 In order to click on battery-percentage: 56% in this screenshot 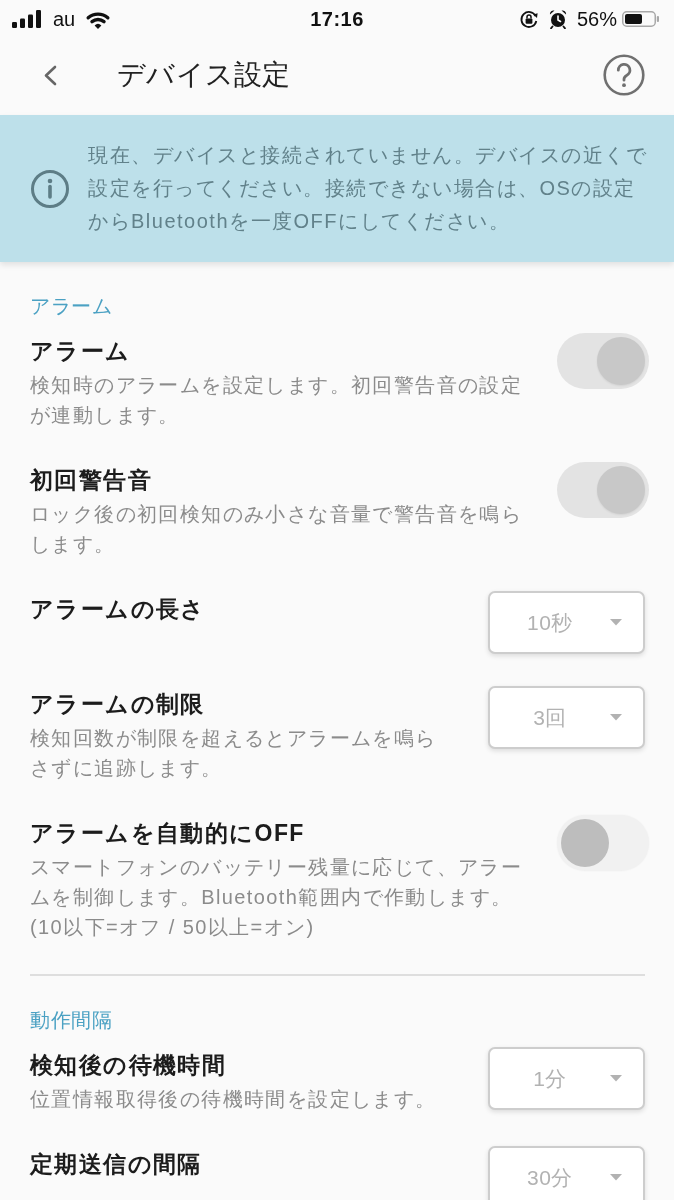, I will do `click(596, 19)`.